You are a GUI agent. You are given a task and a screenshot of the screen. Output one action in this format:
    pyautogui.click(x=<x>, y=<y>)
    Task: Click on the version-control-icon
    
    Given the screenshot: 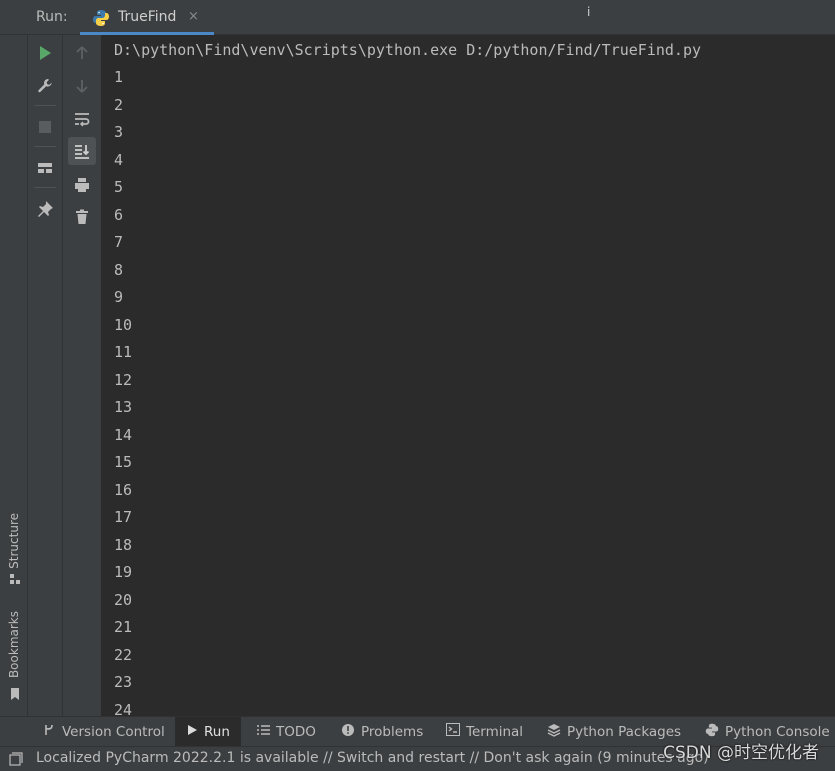 What is the action you would take?
    pyautogui.click(x=49, y=732)
    